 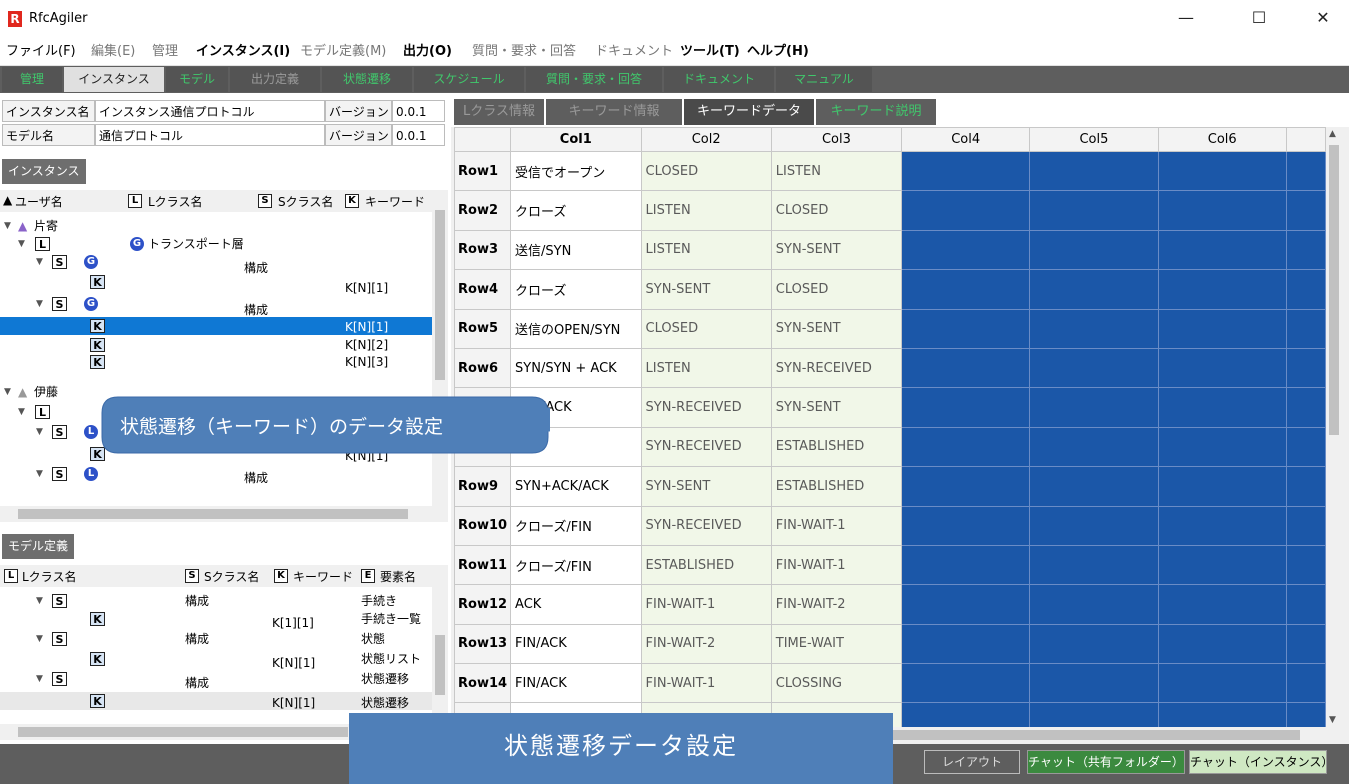 I want to click on tab-output-def: 出力定義, so click(x=275, y=79).